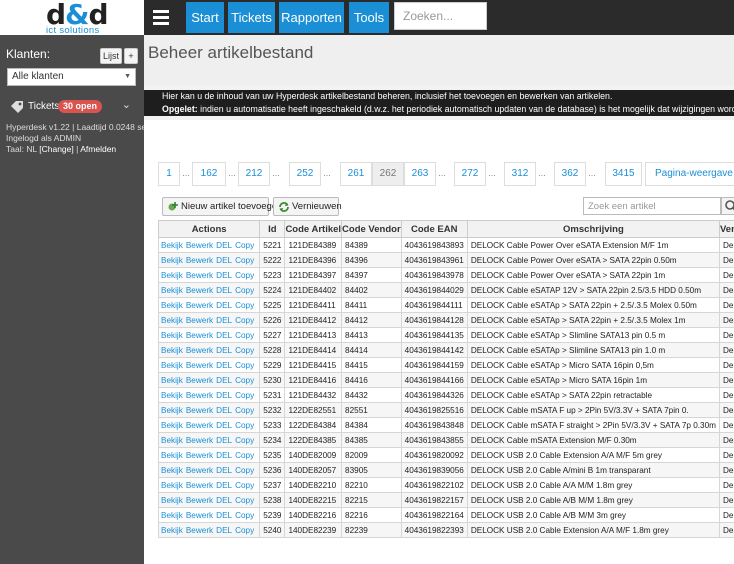 The image size is (734, 564). I want to click on page-link: 362, so click(570, 174).